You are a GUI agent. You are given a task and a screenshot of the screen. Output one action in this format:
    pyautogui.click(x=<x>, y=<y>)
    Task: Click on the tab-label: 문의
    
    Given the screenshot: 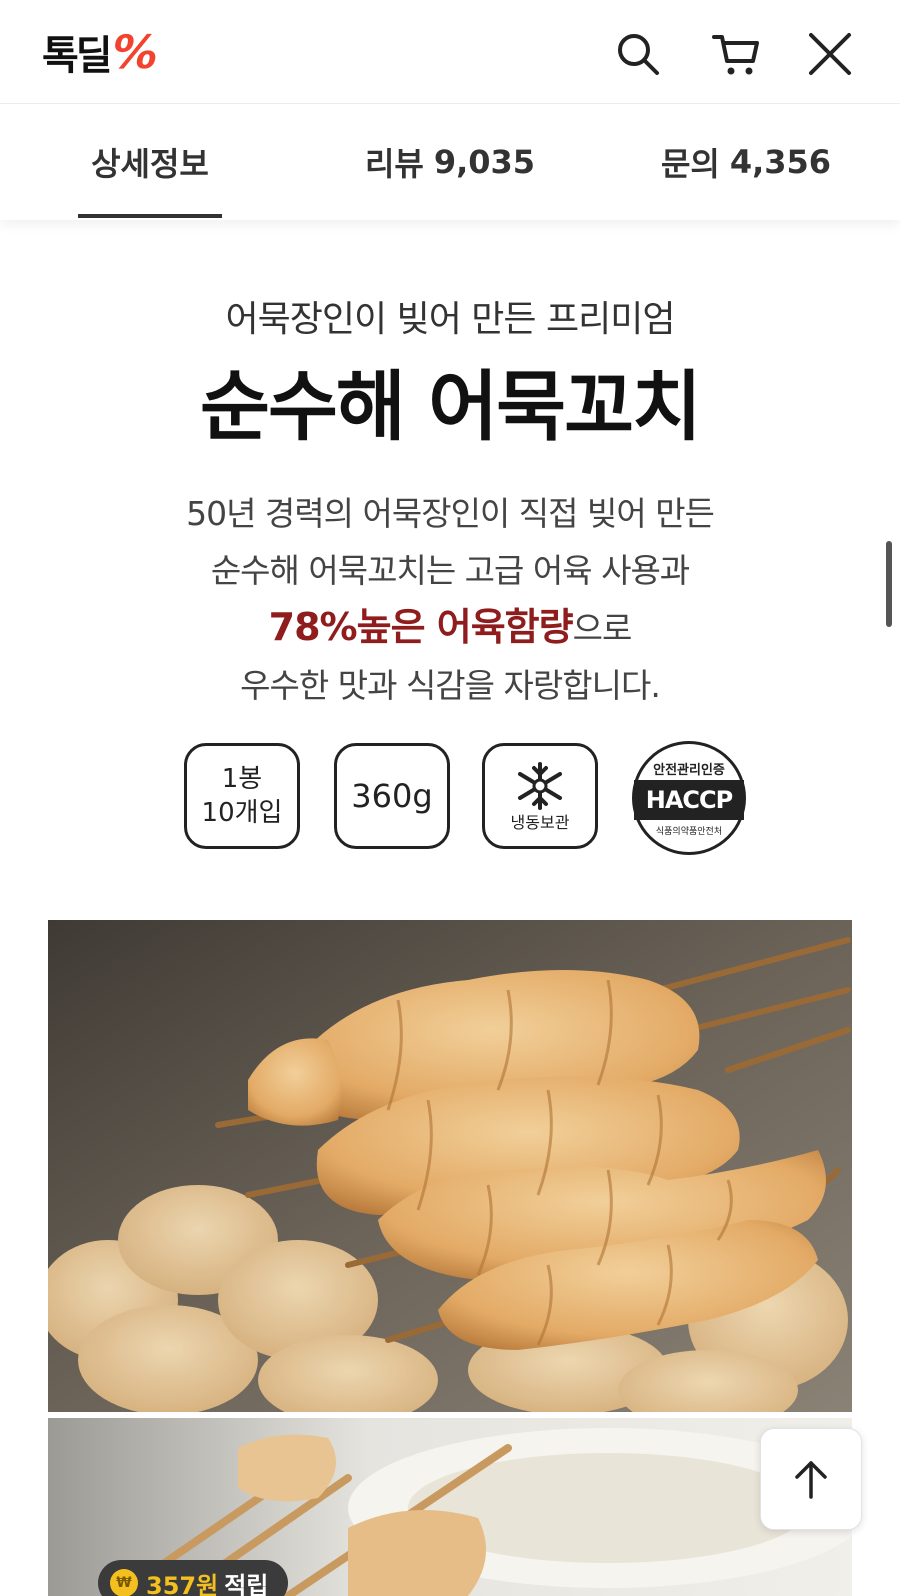 What is the action you would take?
    pyautogui.click(x=690, y=164)
    